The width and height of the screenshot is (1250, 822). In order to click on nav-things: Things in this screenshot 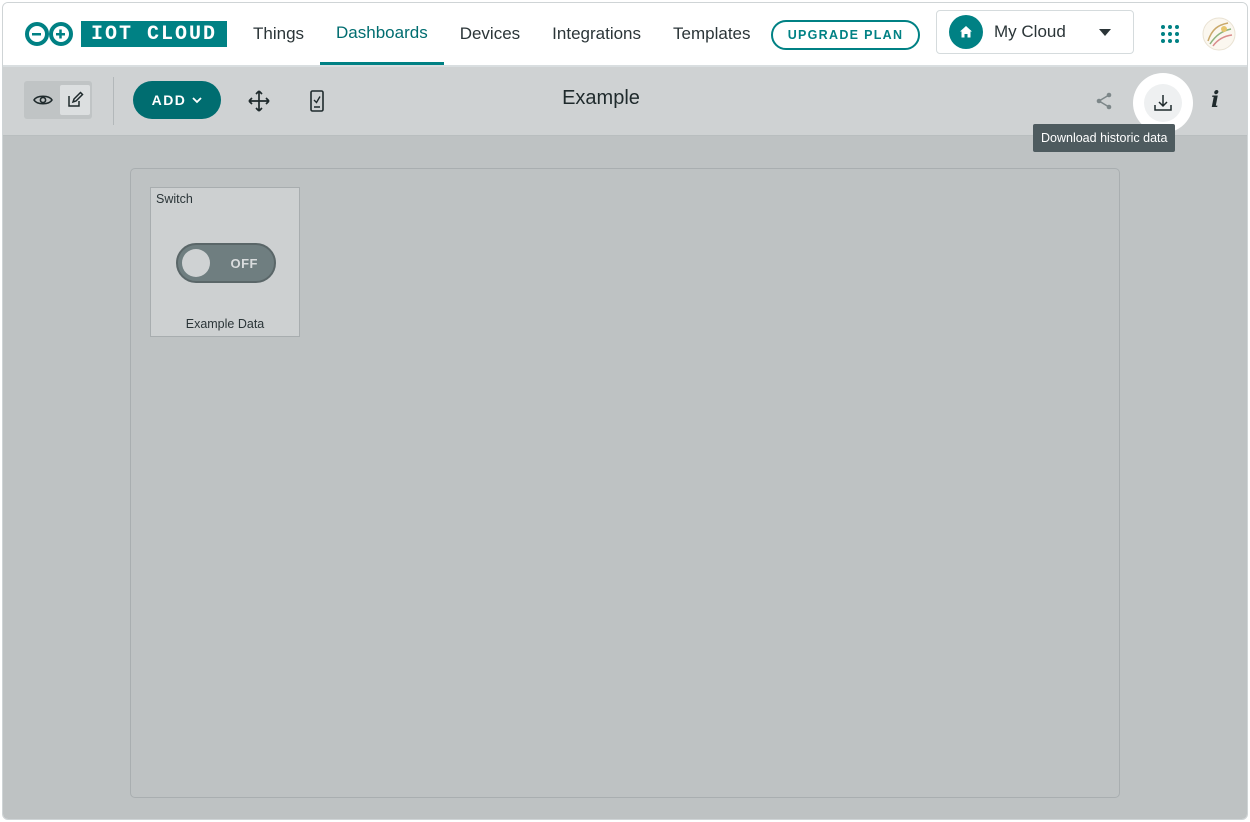, I will do `click(278, 34)`.